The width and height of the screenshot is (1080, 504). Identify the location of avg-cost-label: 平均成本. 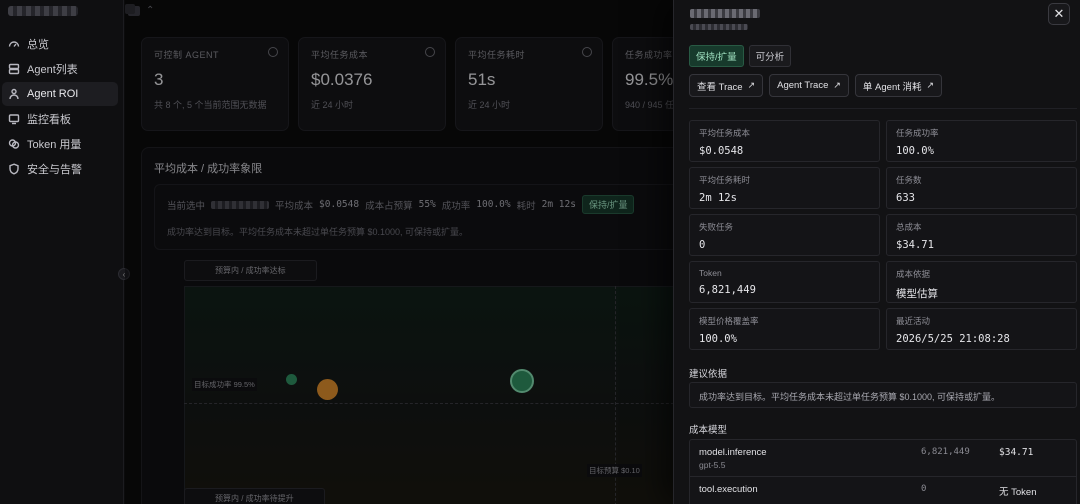
(294, 206).